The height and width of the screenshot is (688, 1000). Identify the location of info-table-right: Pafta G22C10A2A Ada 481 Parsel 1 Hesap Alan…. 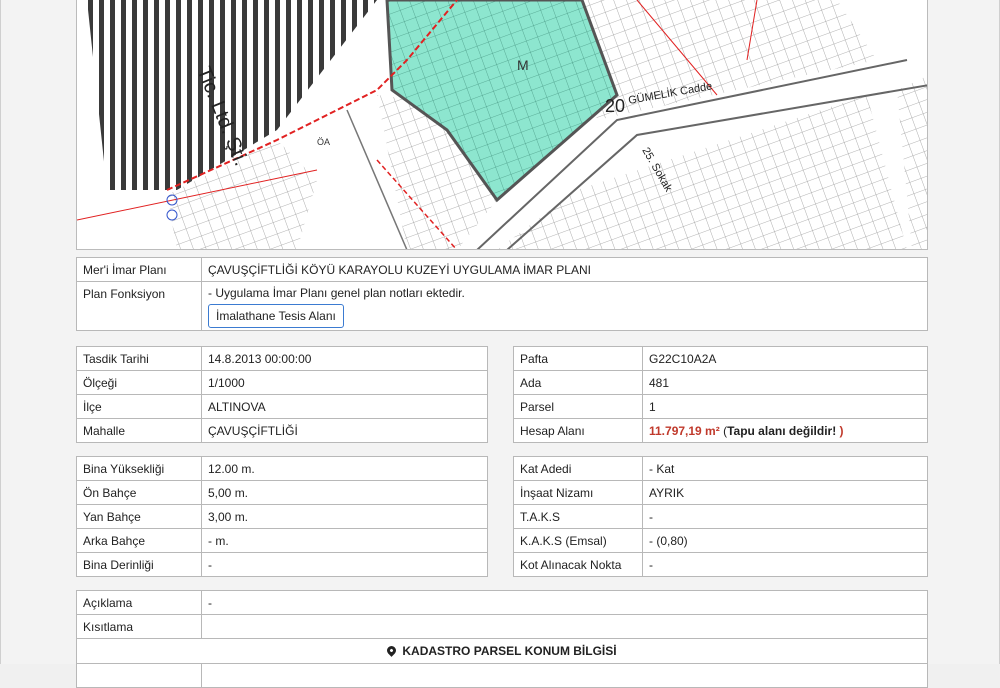
(720, 394).